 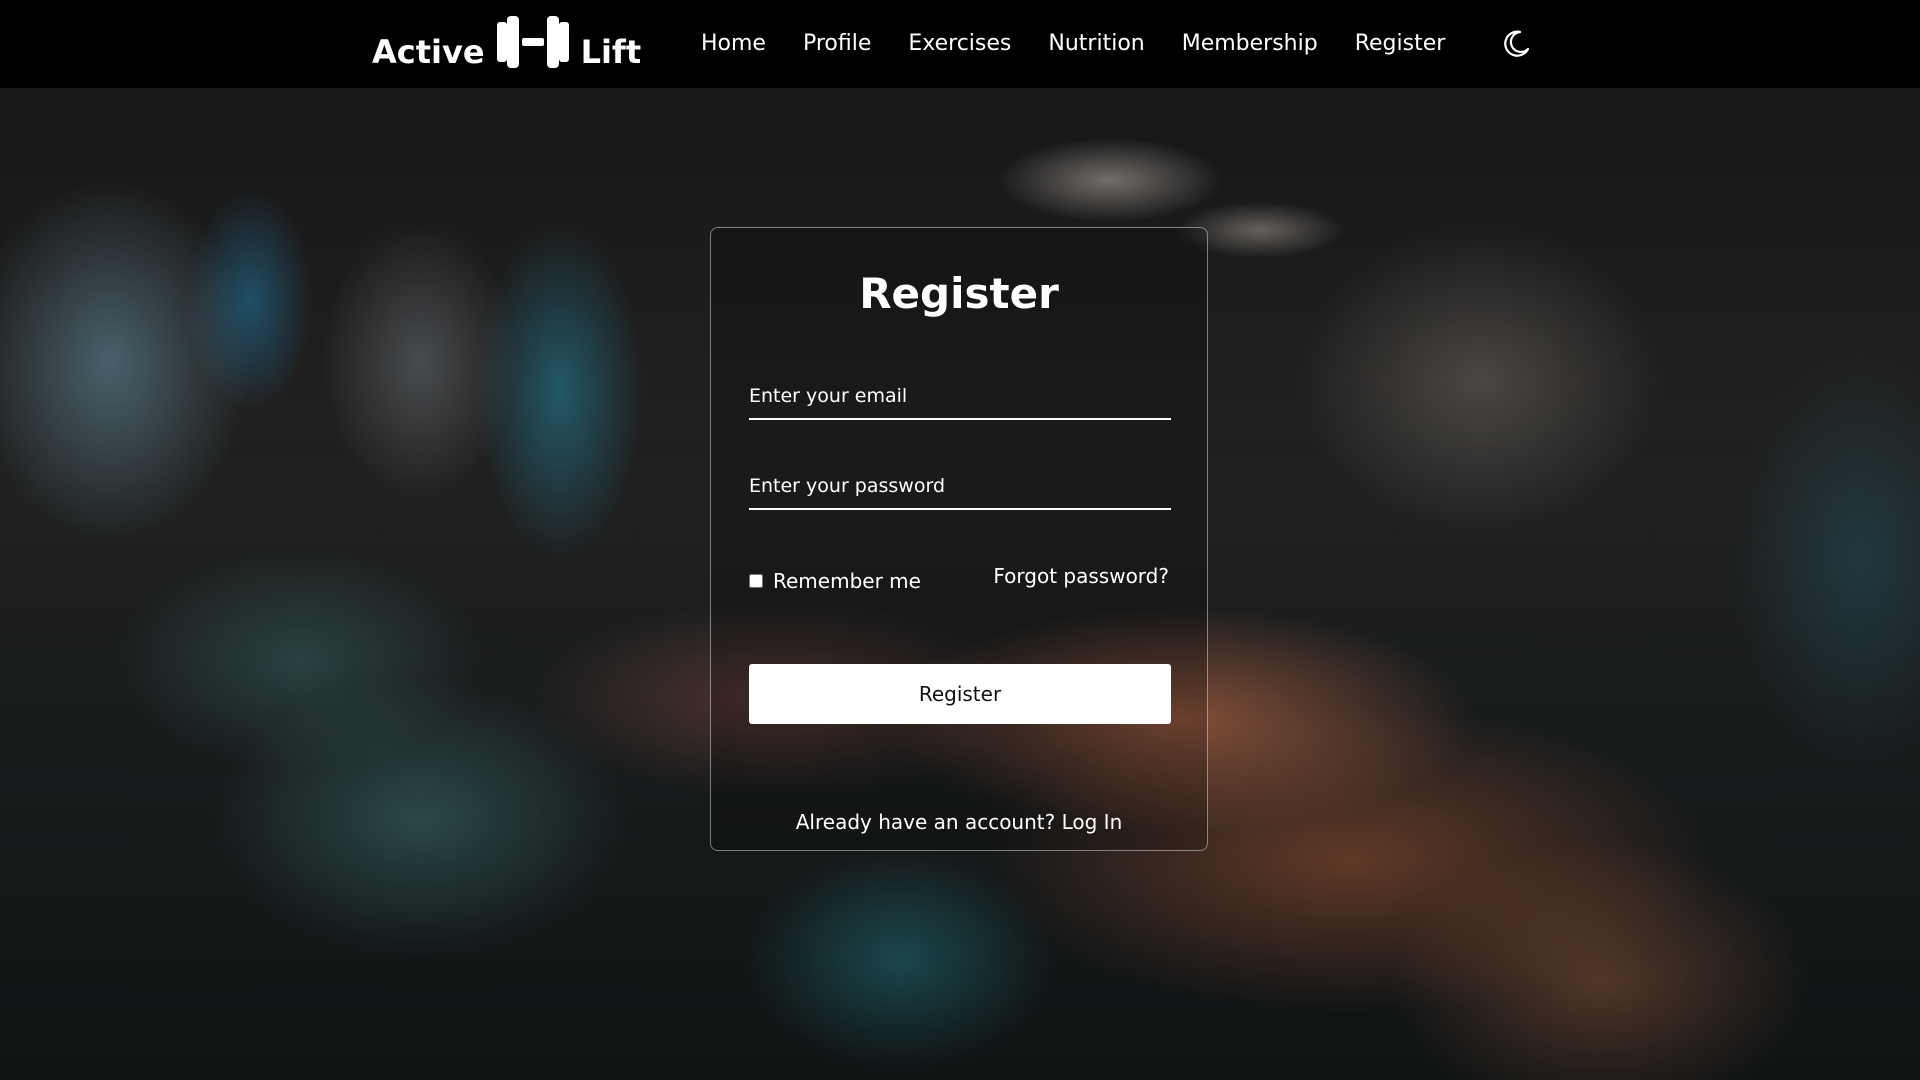 What do you see at coordinates (532, 42) in the screenshot?
I see `dumbbell-icon` at bounding box center [532, 42].